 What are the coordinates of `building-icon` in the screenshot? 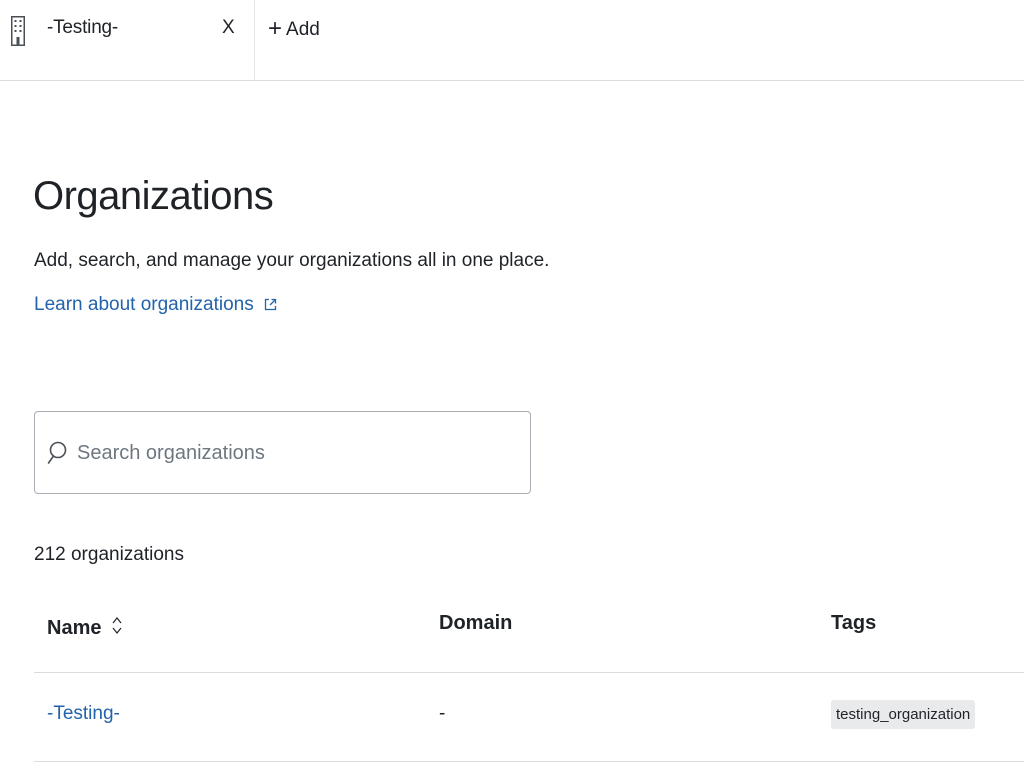 It's located at (18, 31).